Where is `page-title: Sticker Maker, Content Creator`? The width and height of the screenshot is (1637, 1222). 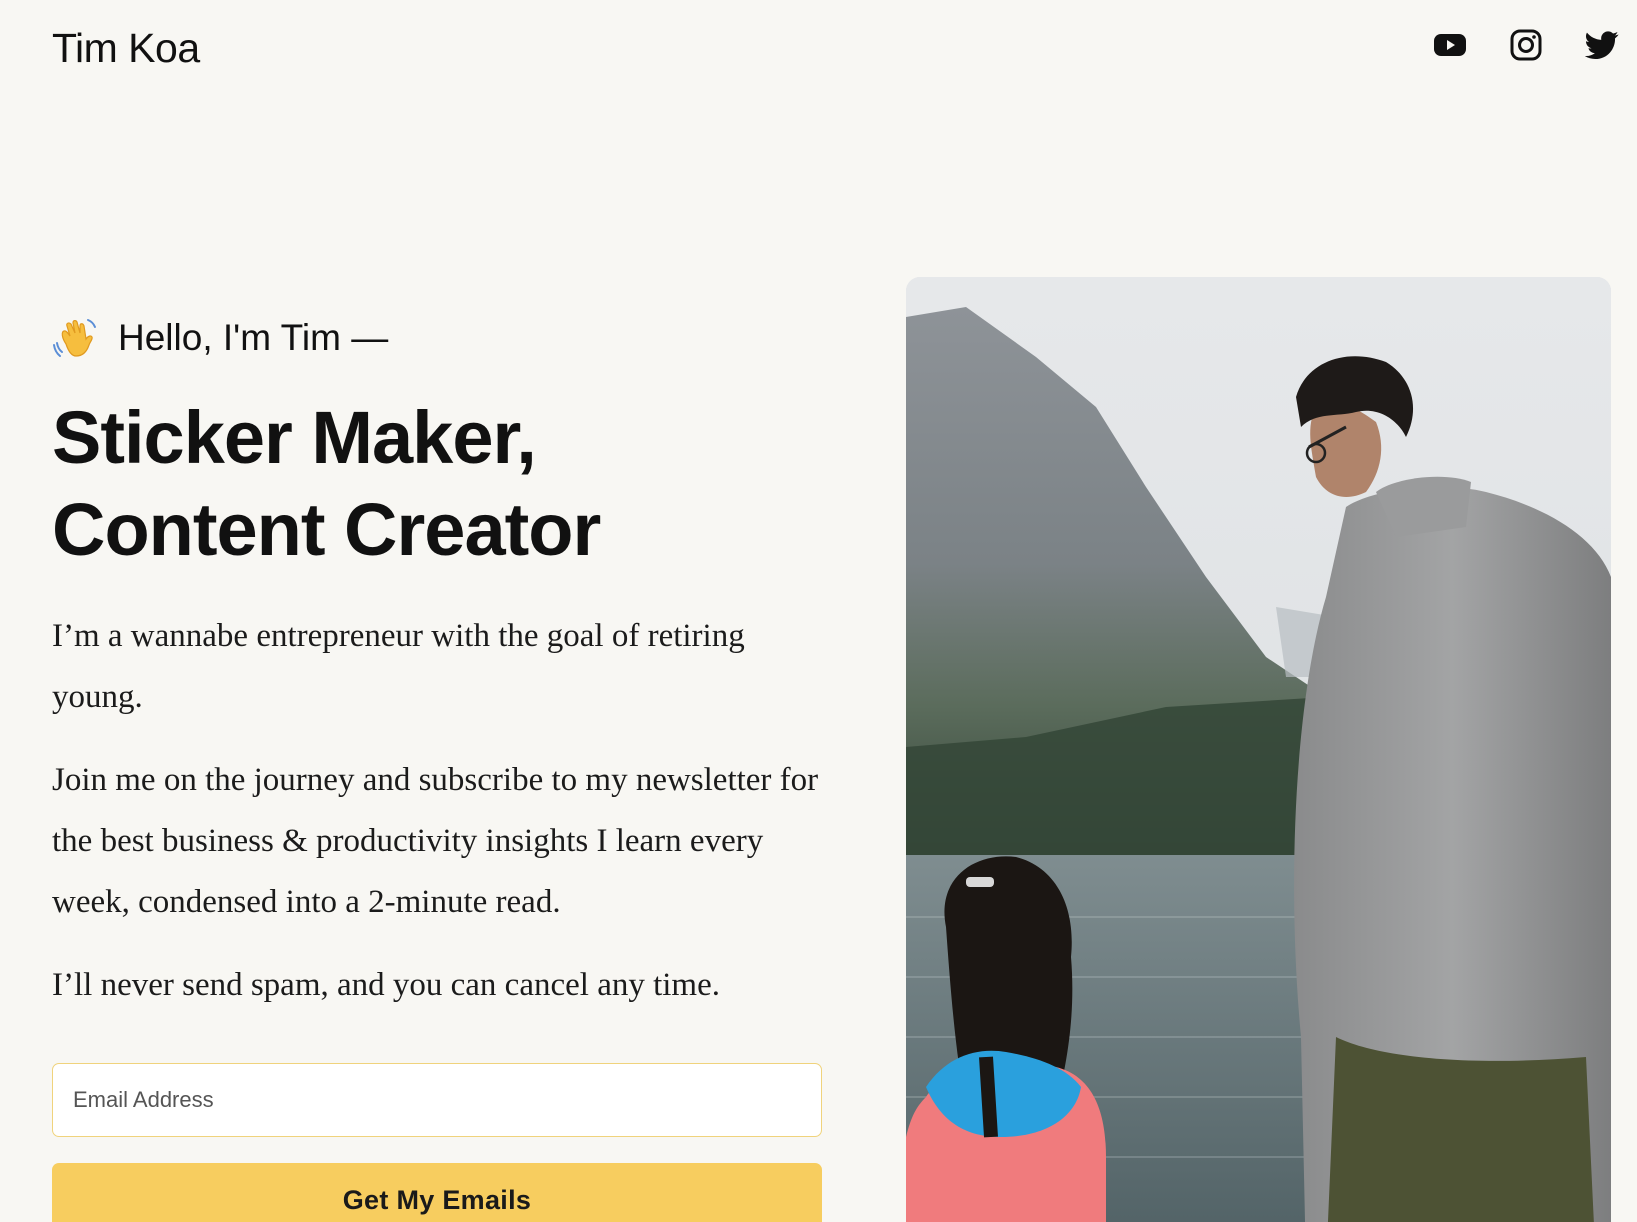 page-title: Sticker Maker, Content Creator is located at coordinates (442, 484).